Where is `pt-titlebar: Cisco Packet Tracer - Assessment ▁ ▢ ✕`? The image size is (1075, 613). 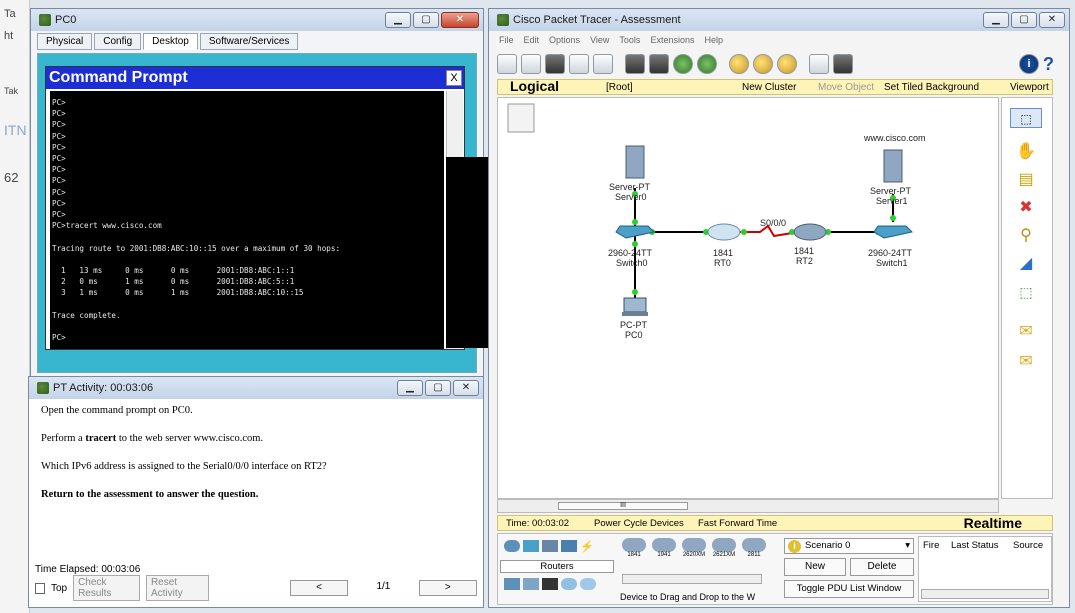 pt-titlebar: Cisco Packet Tracer - Assessment ▁ ▢ ✕ is located at coordinates (779, 20).